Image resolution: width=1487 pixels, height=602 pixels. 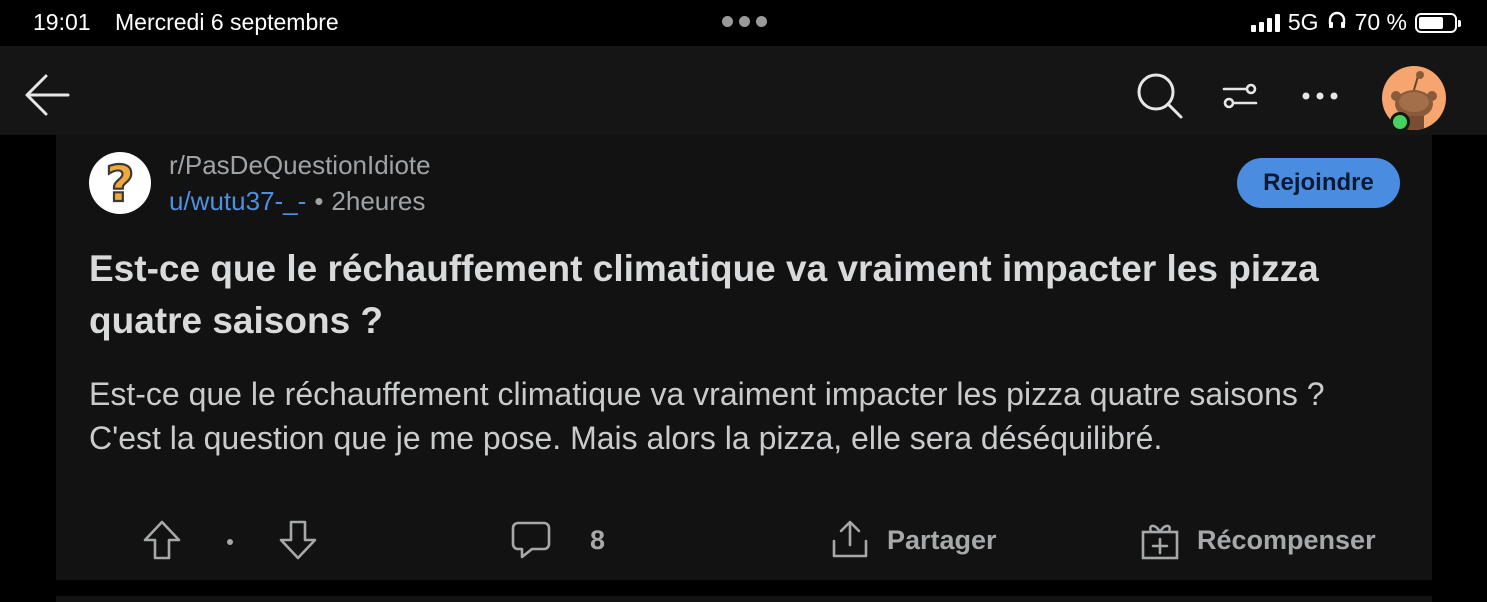 What do you see at coordinates (598, 539) in the screenshot?
I see `comment-count: 8` at bounding box center [598, 539].